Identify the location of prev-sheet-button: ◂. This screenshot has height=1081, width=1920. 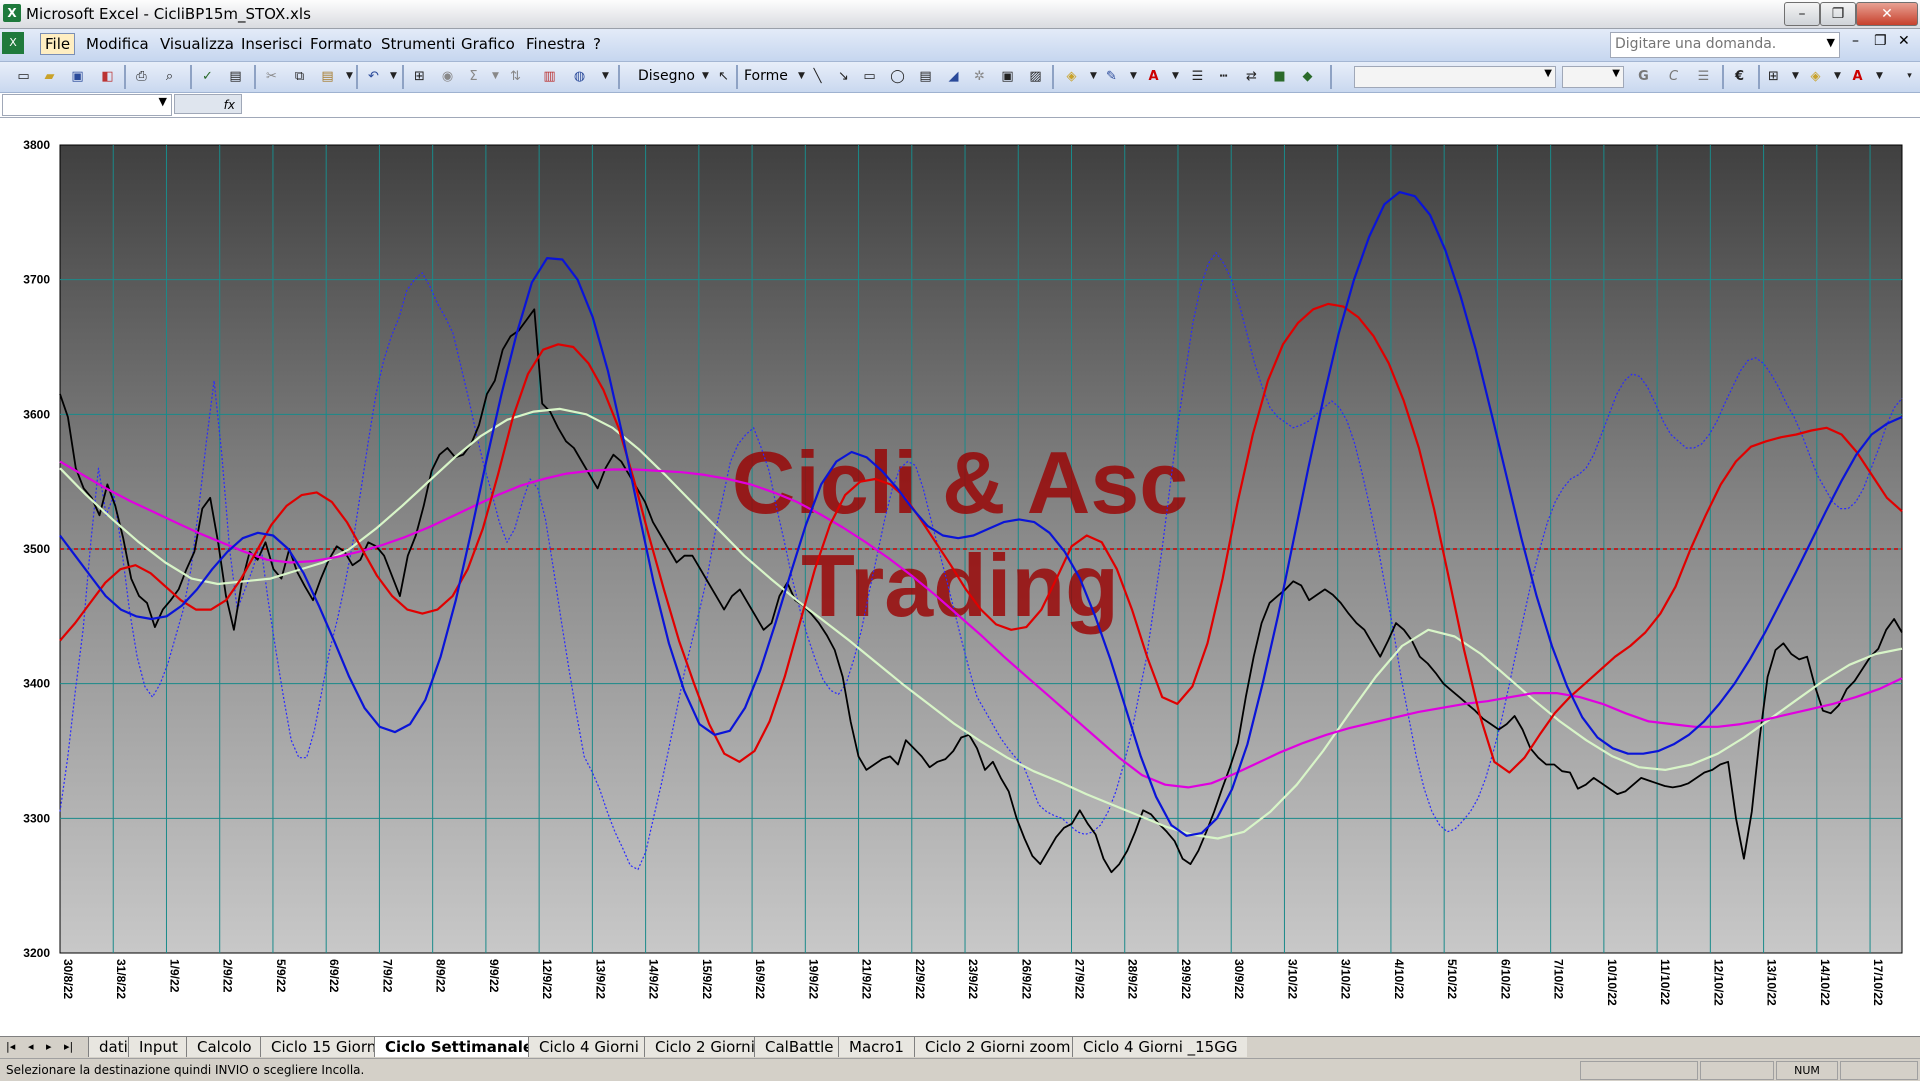
(31, 1046).